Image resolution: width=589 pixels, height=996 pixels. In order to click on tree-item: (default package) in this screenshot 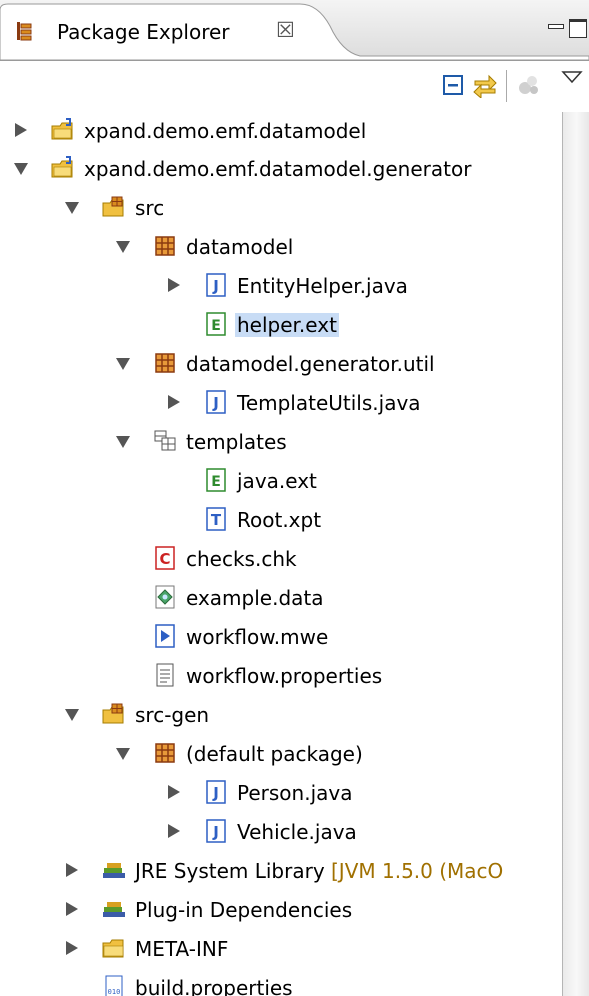, I will do `click(280, 754)`.